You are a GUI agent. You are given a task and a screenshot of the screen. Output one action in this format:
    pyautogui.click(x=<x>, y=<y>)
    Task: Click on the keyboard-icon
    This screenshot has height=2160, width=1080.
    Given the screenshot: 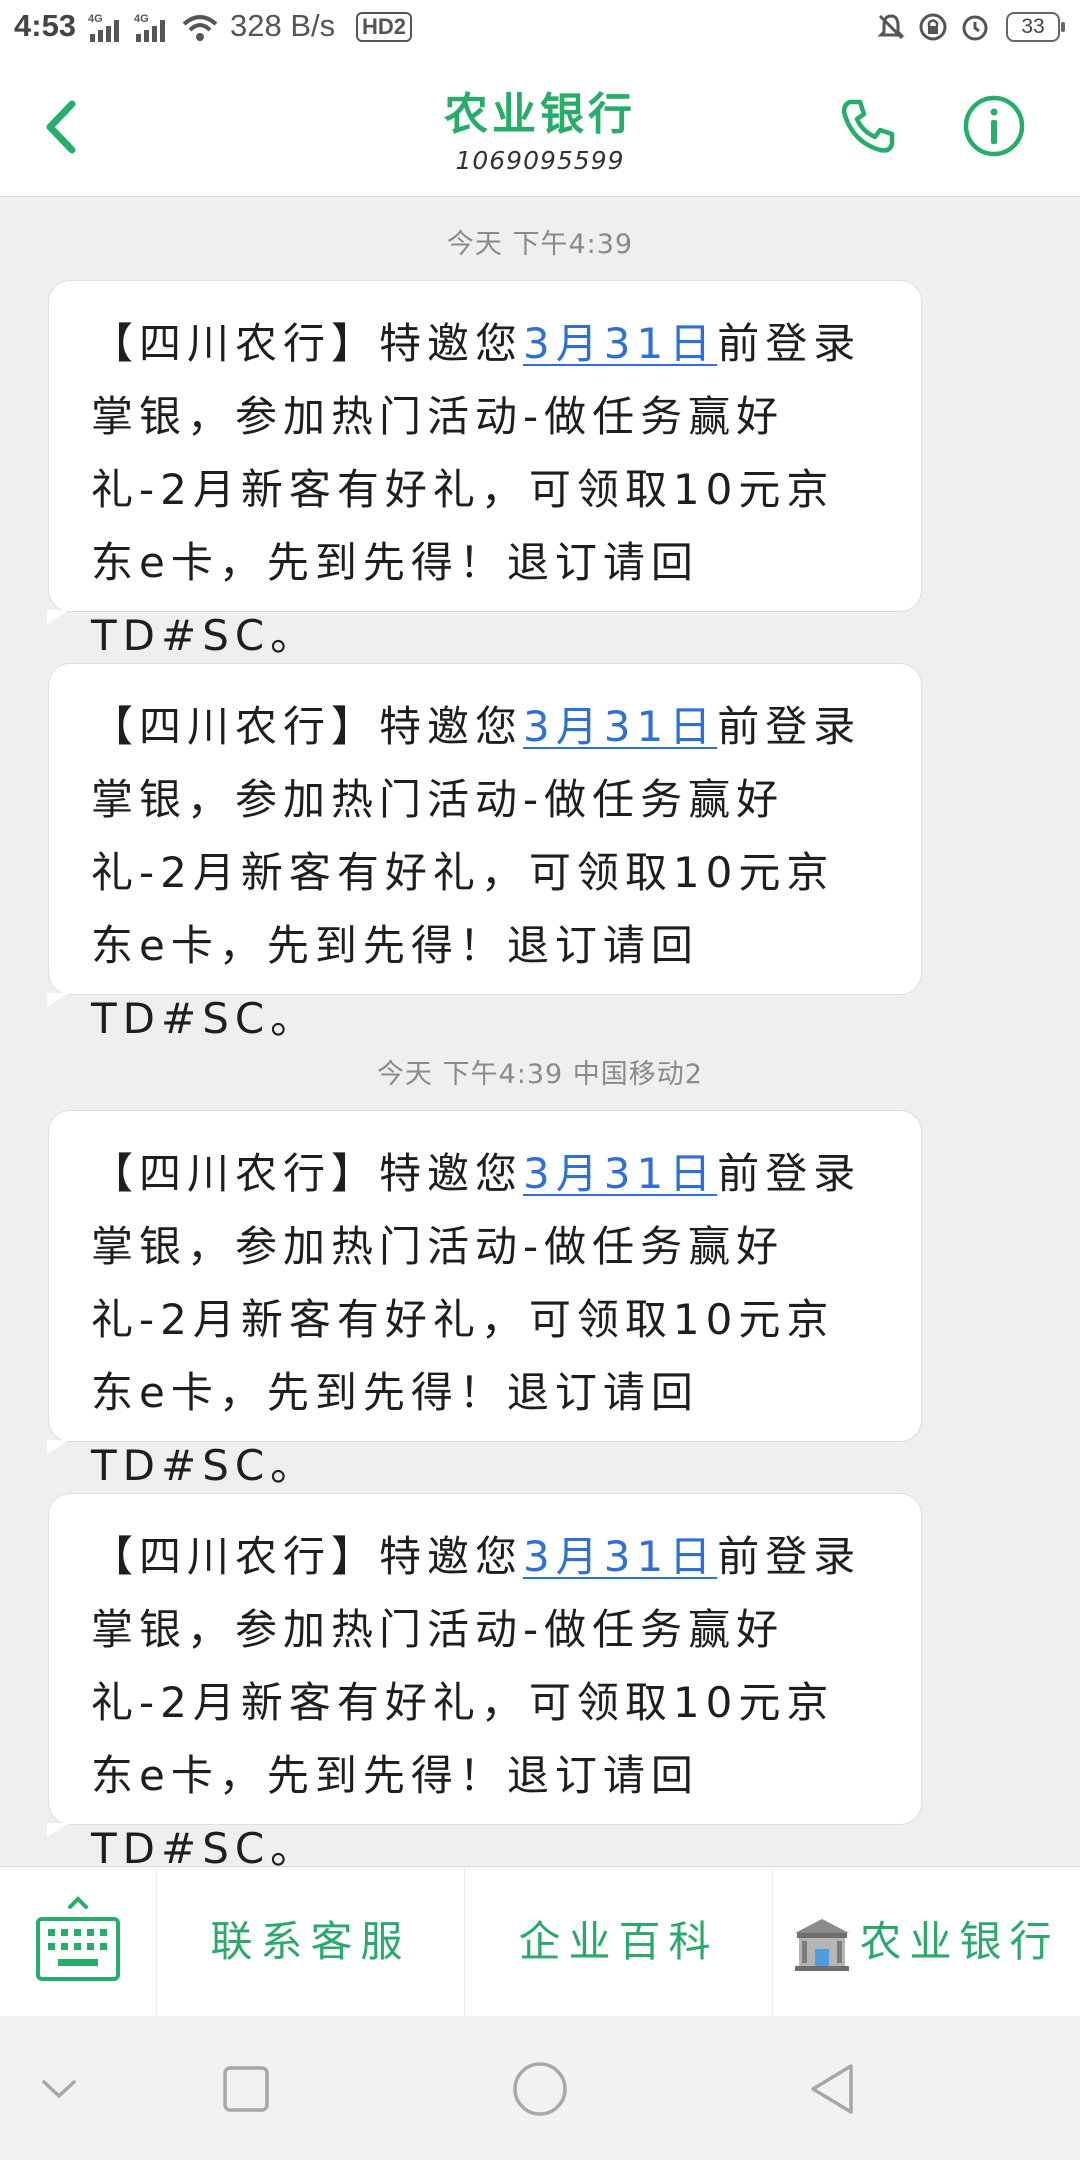 What is the action you would take?
    pyautogui.click(x=78, y=1942)
    